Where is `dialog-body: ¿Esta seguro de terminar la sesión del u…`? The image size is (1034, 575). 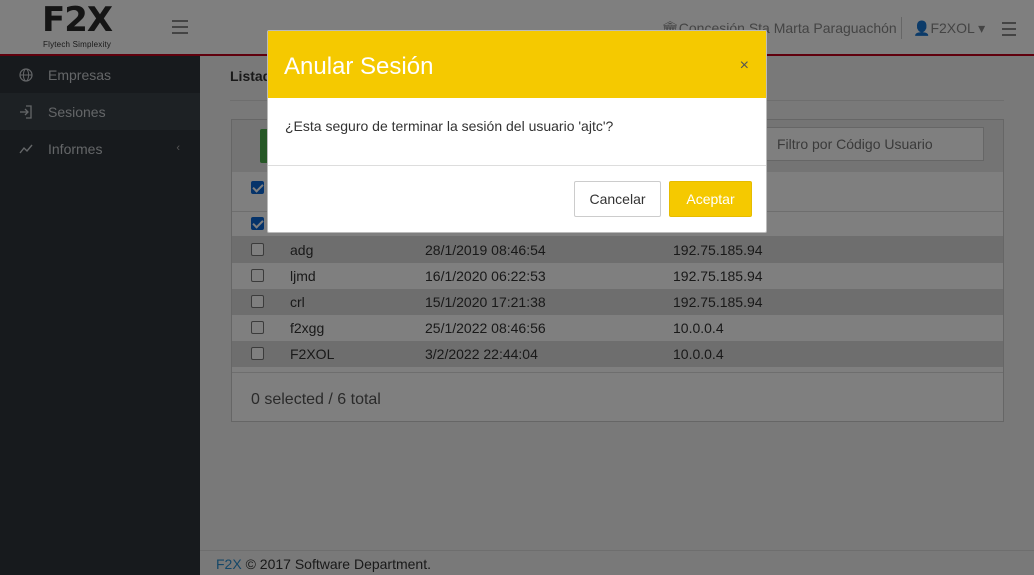 dialog-body: ¿Esta seguro de terminar la sesión del u… is located at coordinates (517, 132).